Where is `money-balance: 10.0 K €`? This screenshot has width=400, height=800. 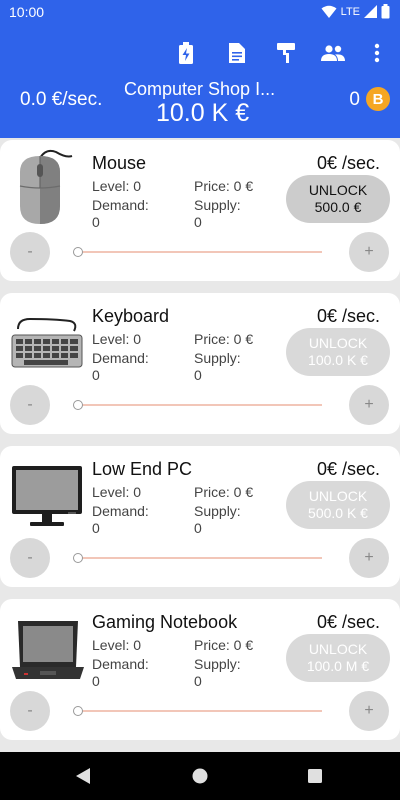
money-balance: 10.0 K € is located at coordinates (203, 113).